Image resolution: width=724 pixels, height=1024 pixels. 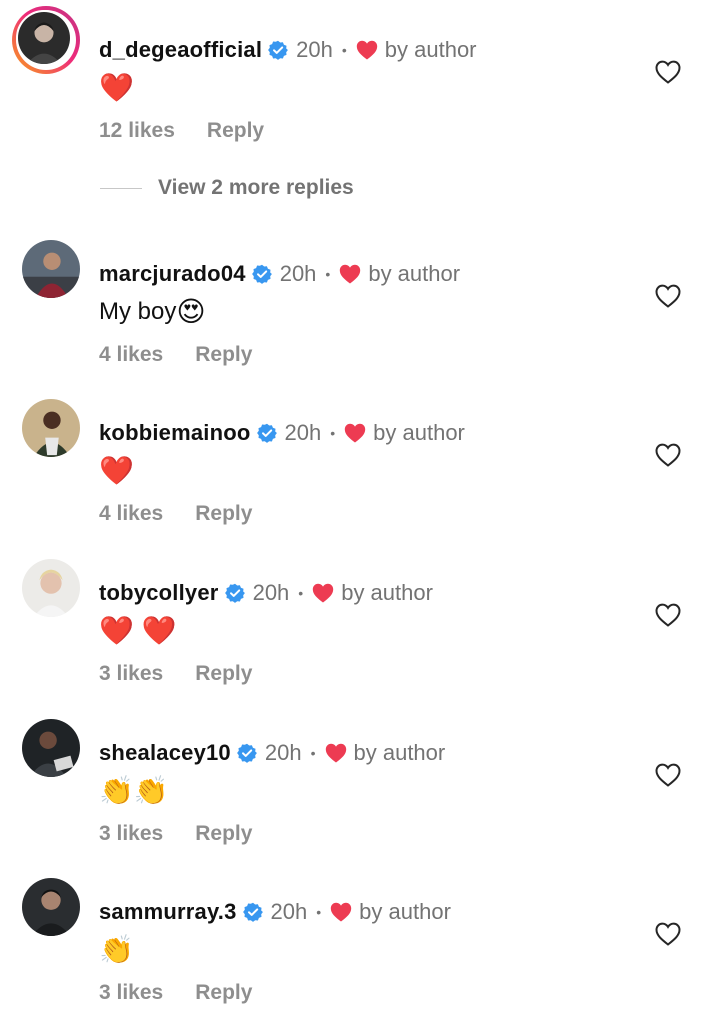 I want to click on comment-body: 👏, so click(x=118, y=950).